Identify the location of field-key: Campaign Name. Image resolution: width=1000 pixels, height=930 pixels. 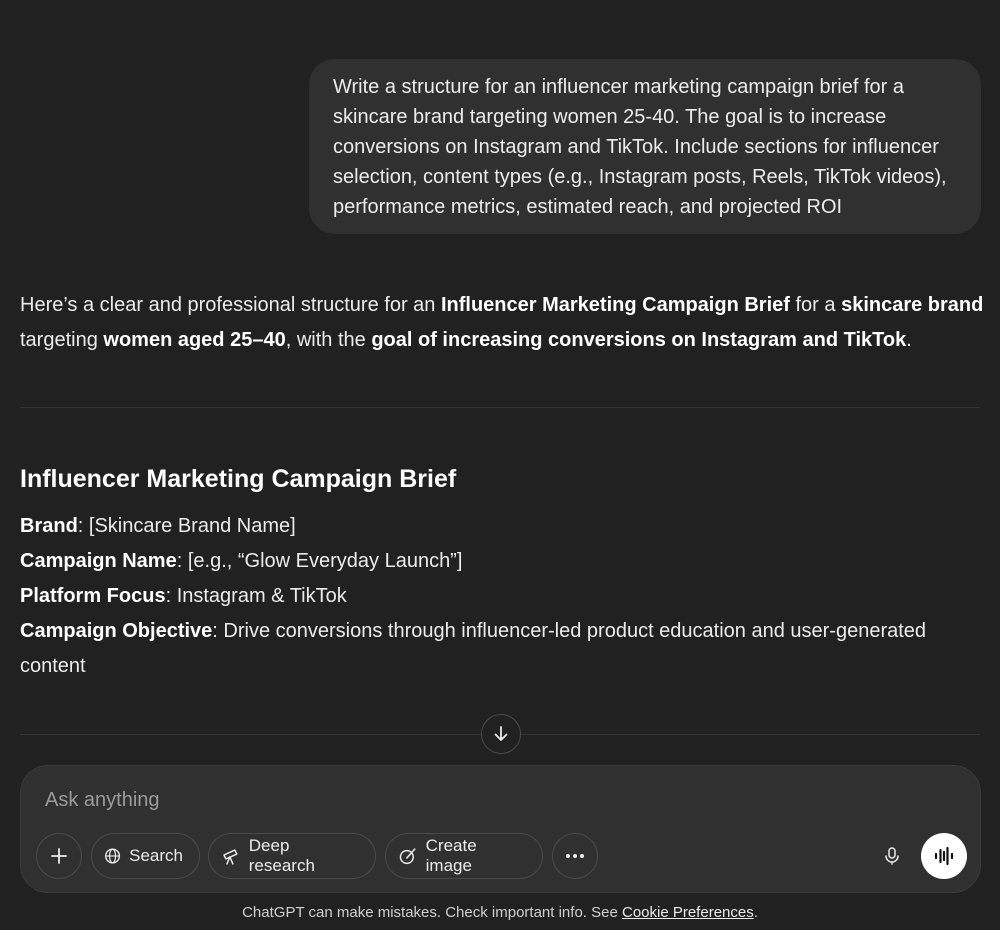
(98, 561).